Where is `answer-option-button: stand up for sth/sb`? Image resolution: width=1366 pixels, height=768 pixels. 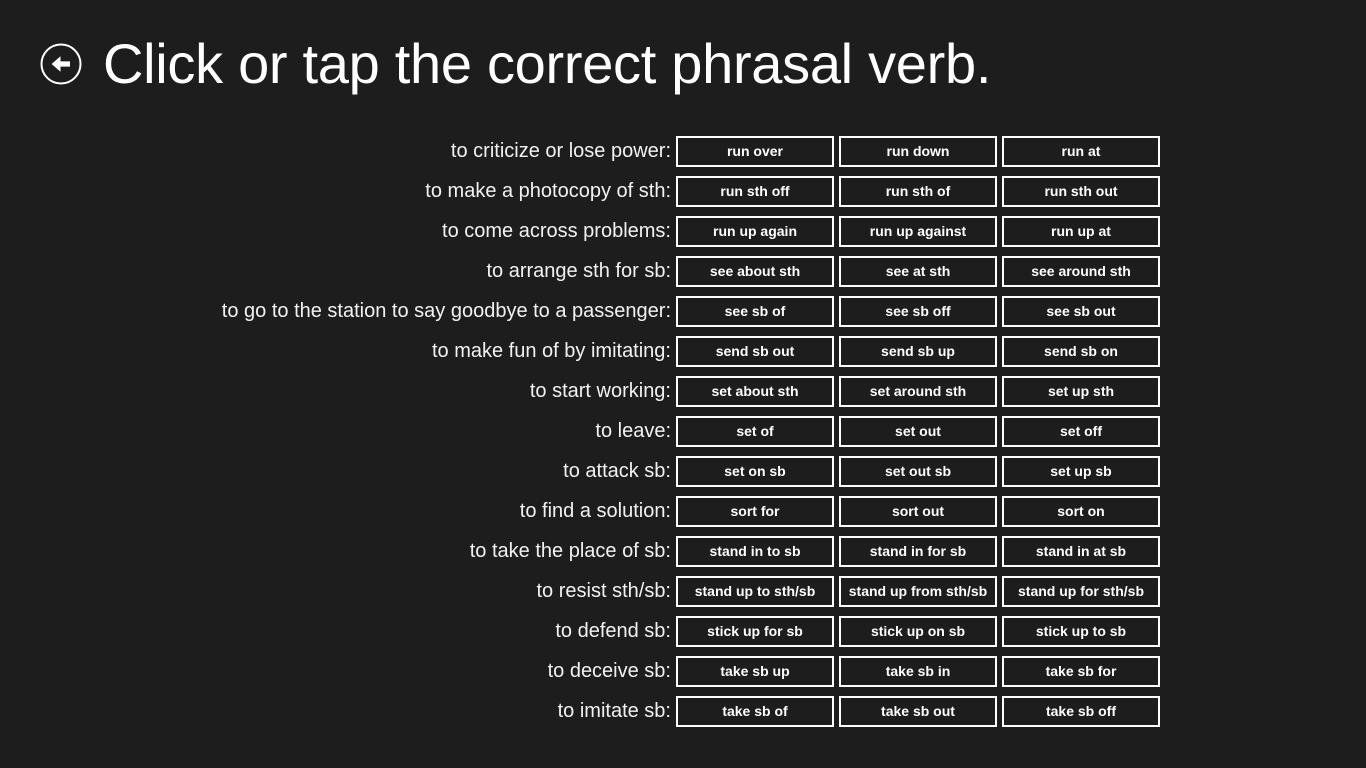 answer-option-button: stand up for sth/sb is located at coordinates (1081, 591).